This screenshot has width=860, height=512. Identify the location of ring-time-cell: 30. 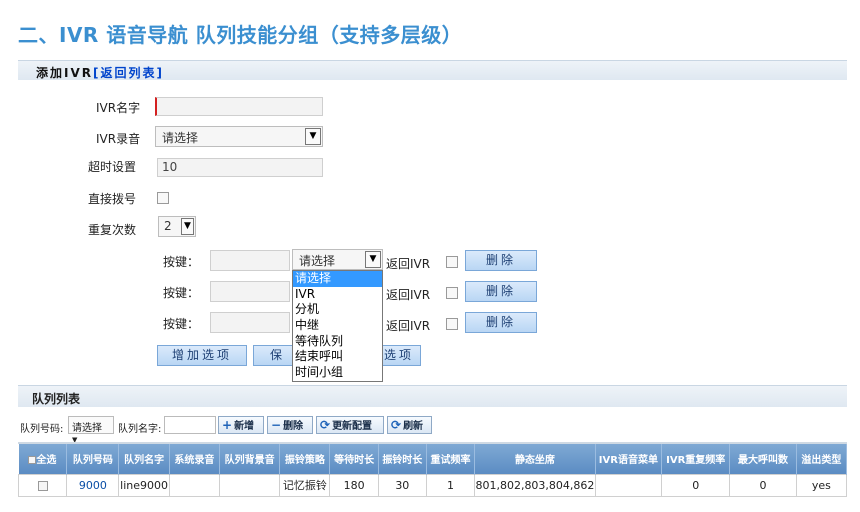
(402, 485).